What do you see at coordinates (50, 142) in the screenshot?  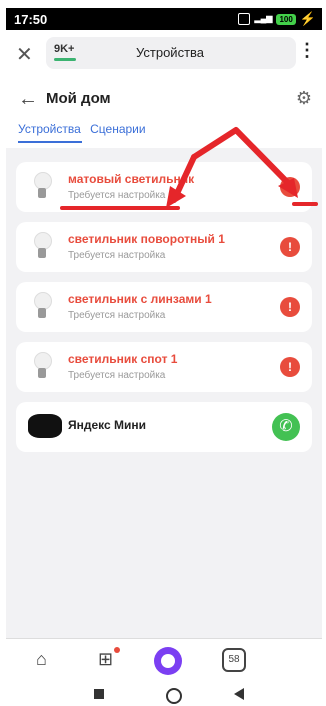 I see `active-tab-indicator` at bounding box center [50, 142].